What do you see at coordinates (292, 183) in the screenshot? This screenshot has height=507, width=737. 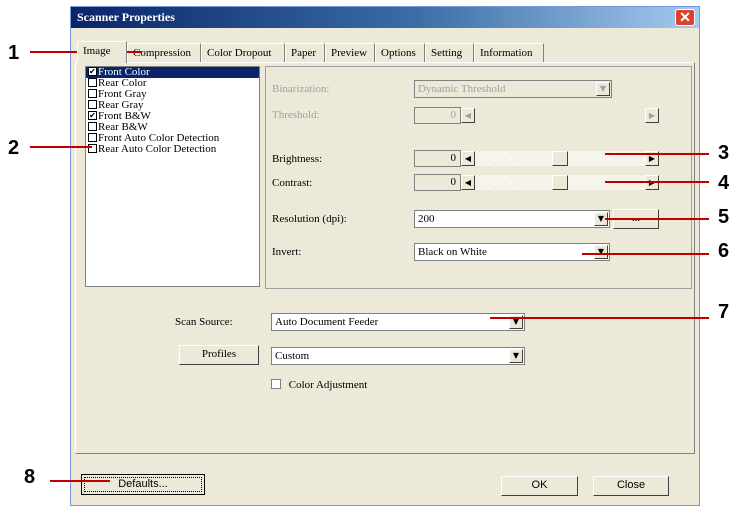 I see `contrast-label: Contrast:` at bounding box center [292, 183].